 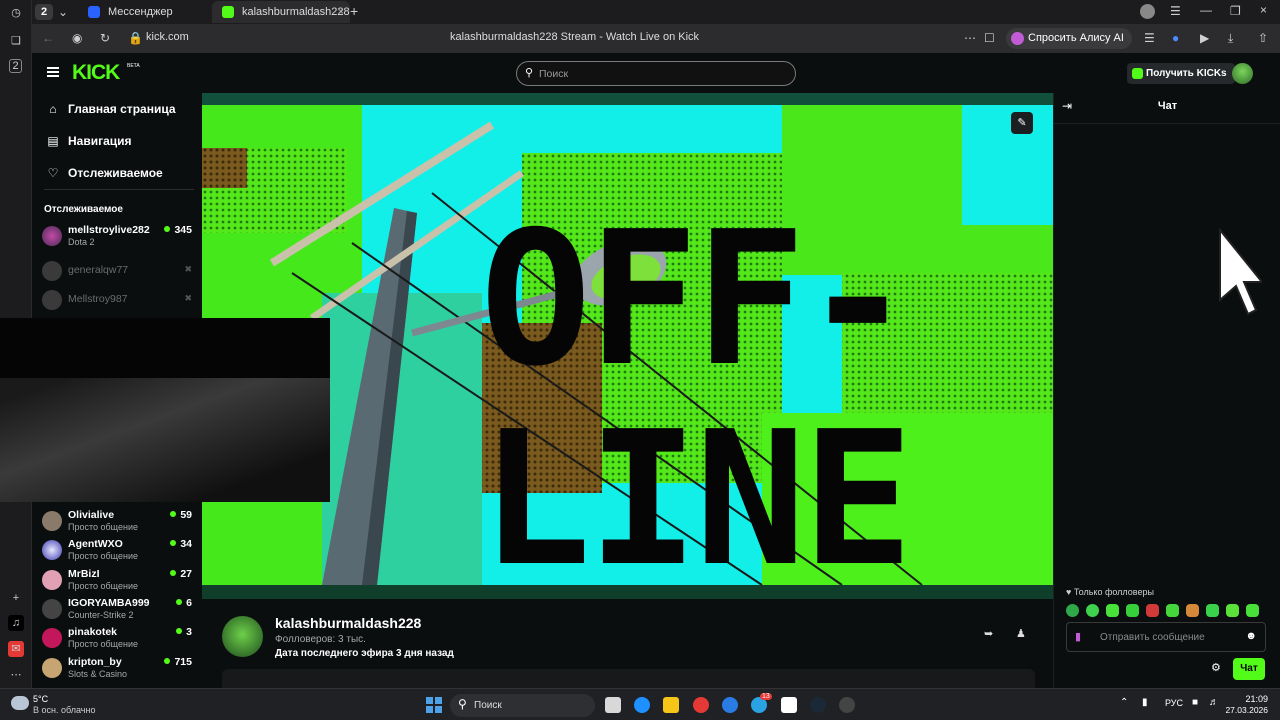 What do you see at coordinates (989, 38) in the screenshot?
I see `bookmark-icon: ☐` at bounding box center [989, 38].